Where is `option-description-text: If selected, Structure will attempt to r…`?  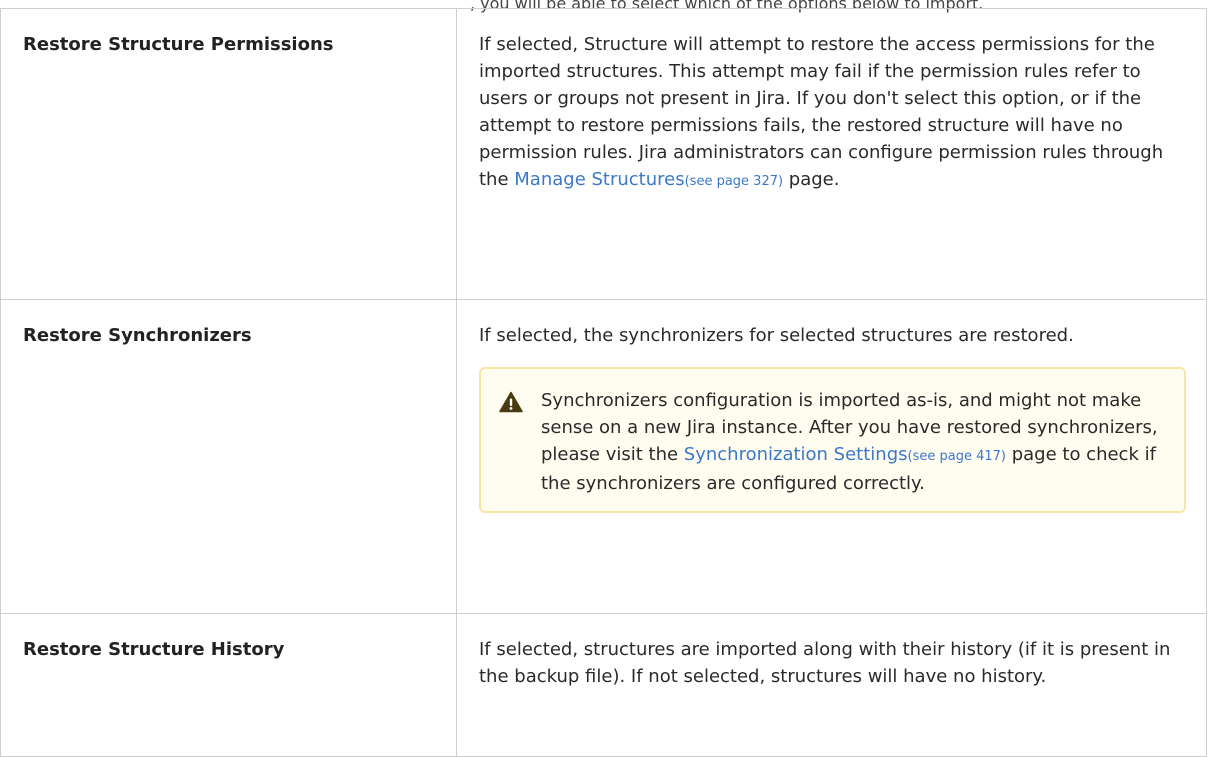
option-description-text: If selected, Structure will attempt to r… is located at coordinates (821, 112).